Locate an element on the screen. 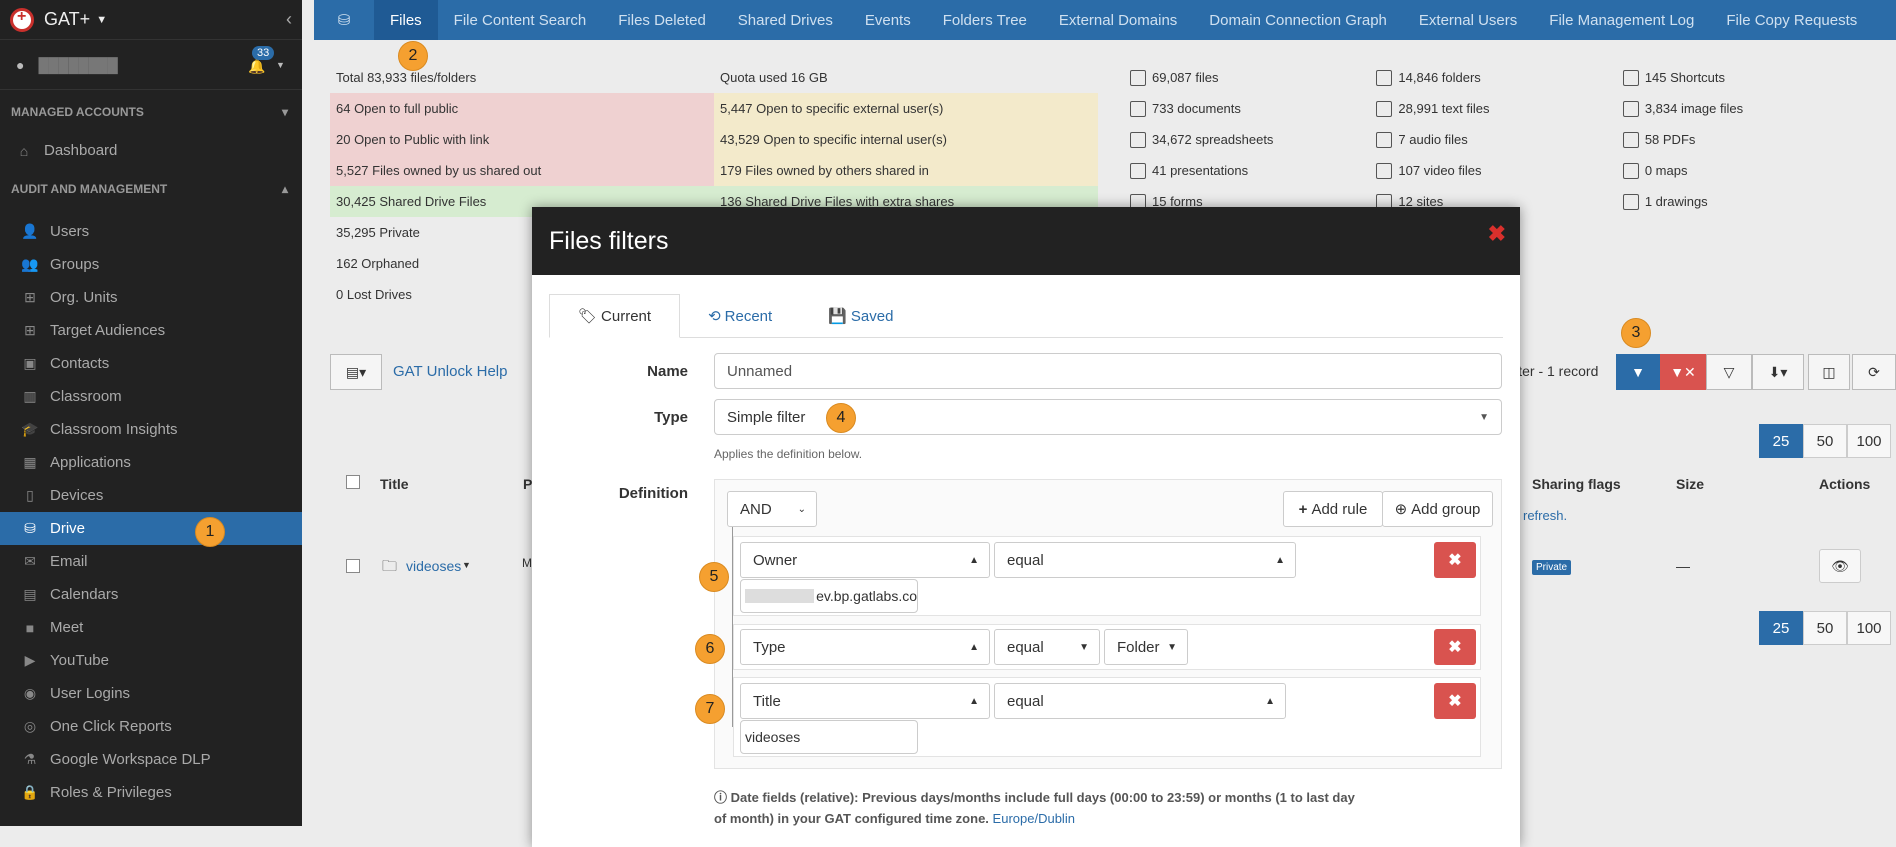 Image resolution: width=1896 pixels, height=847 pixels. sidebar-item-roles-privileges: 🔒 Roles & Privileges is located at coordinates (151, 792).